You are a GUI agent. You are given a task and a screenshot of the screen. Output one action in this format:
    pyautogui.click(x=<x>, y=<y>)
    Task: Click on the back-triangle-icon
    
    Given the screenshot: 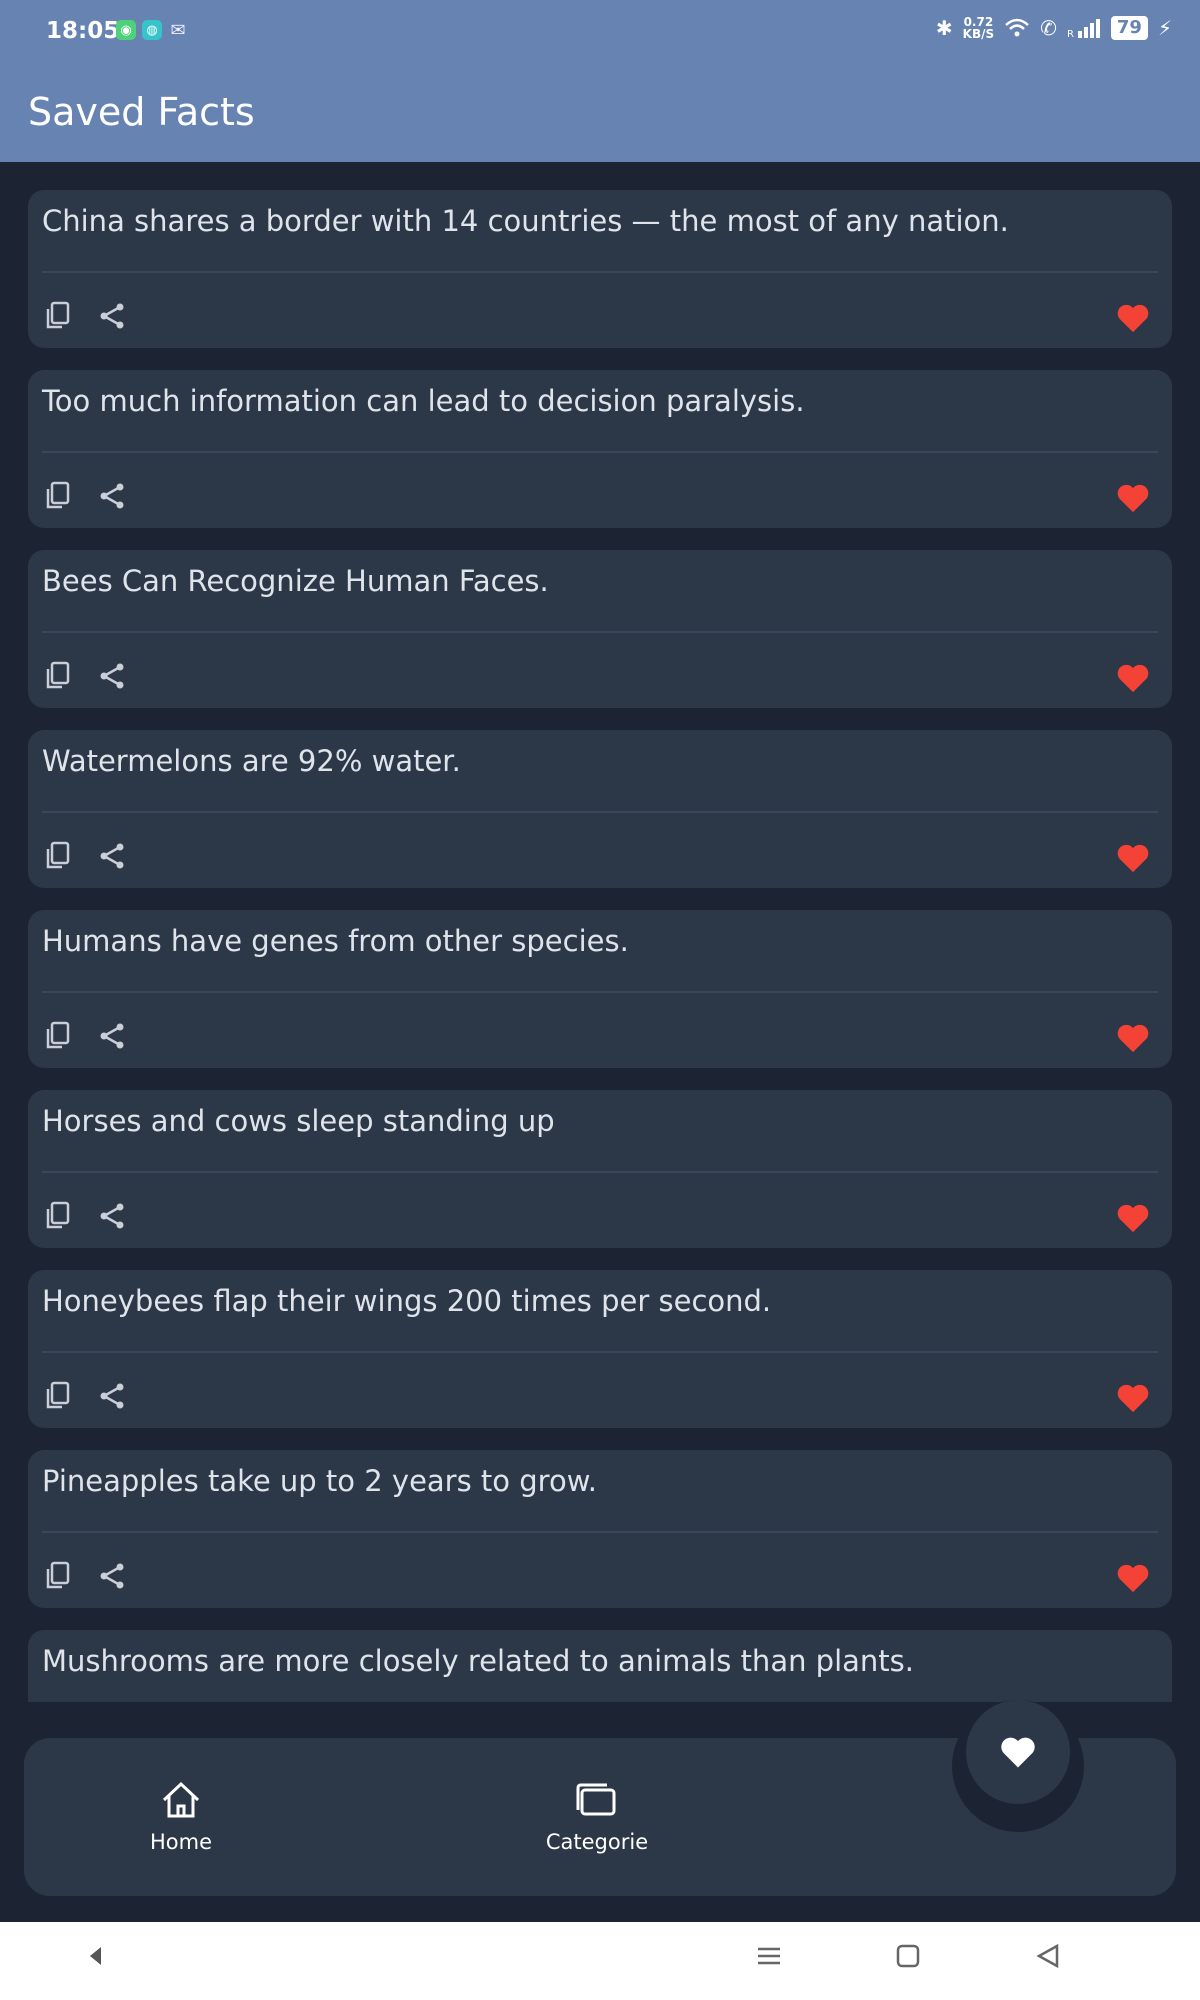 What is the action you would take?
    pyautogui.click(x=1048, y=1956)
    